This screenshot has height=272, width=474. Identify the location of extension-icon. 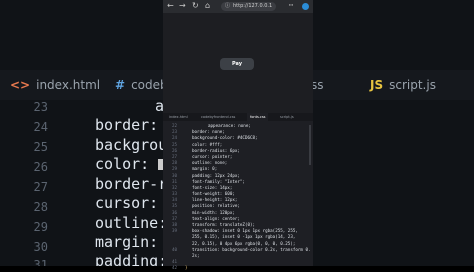
(305, 6).